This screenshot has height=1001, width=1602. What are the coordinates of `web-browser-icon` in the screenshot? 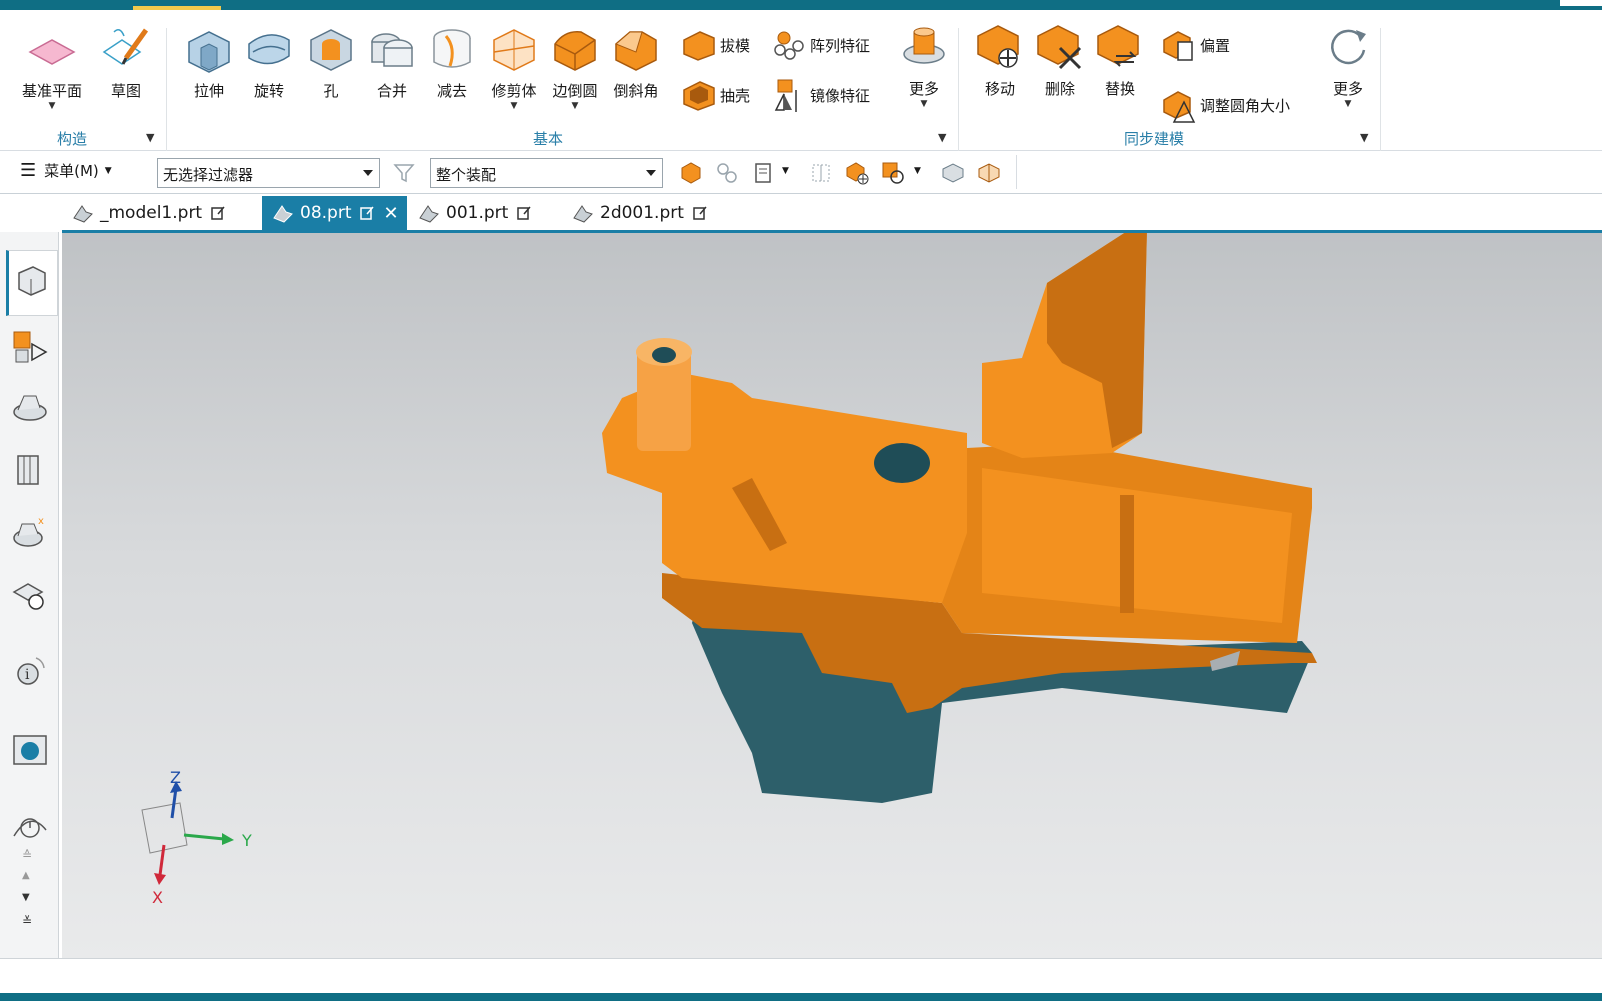 It's located at (30, 594).